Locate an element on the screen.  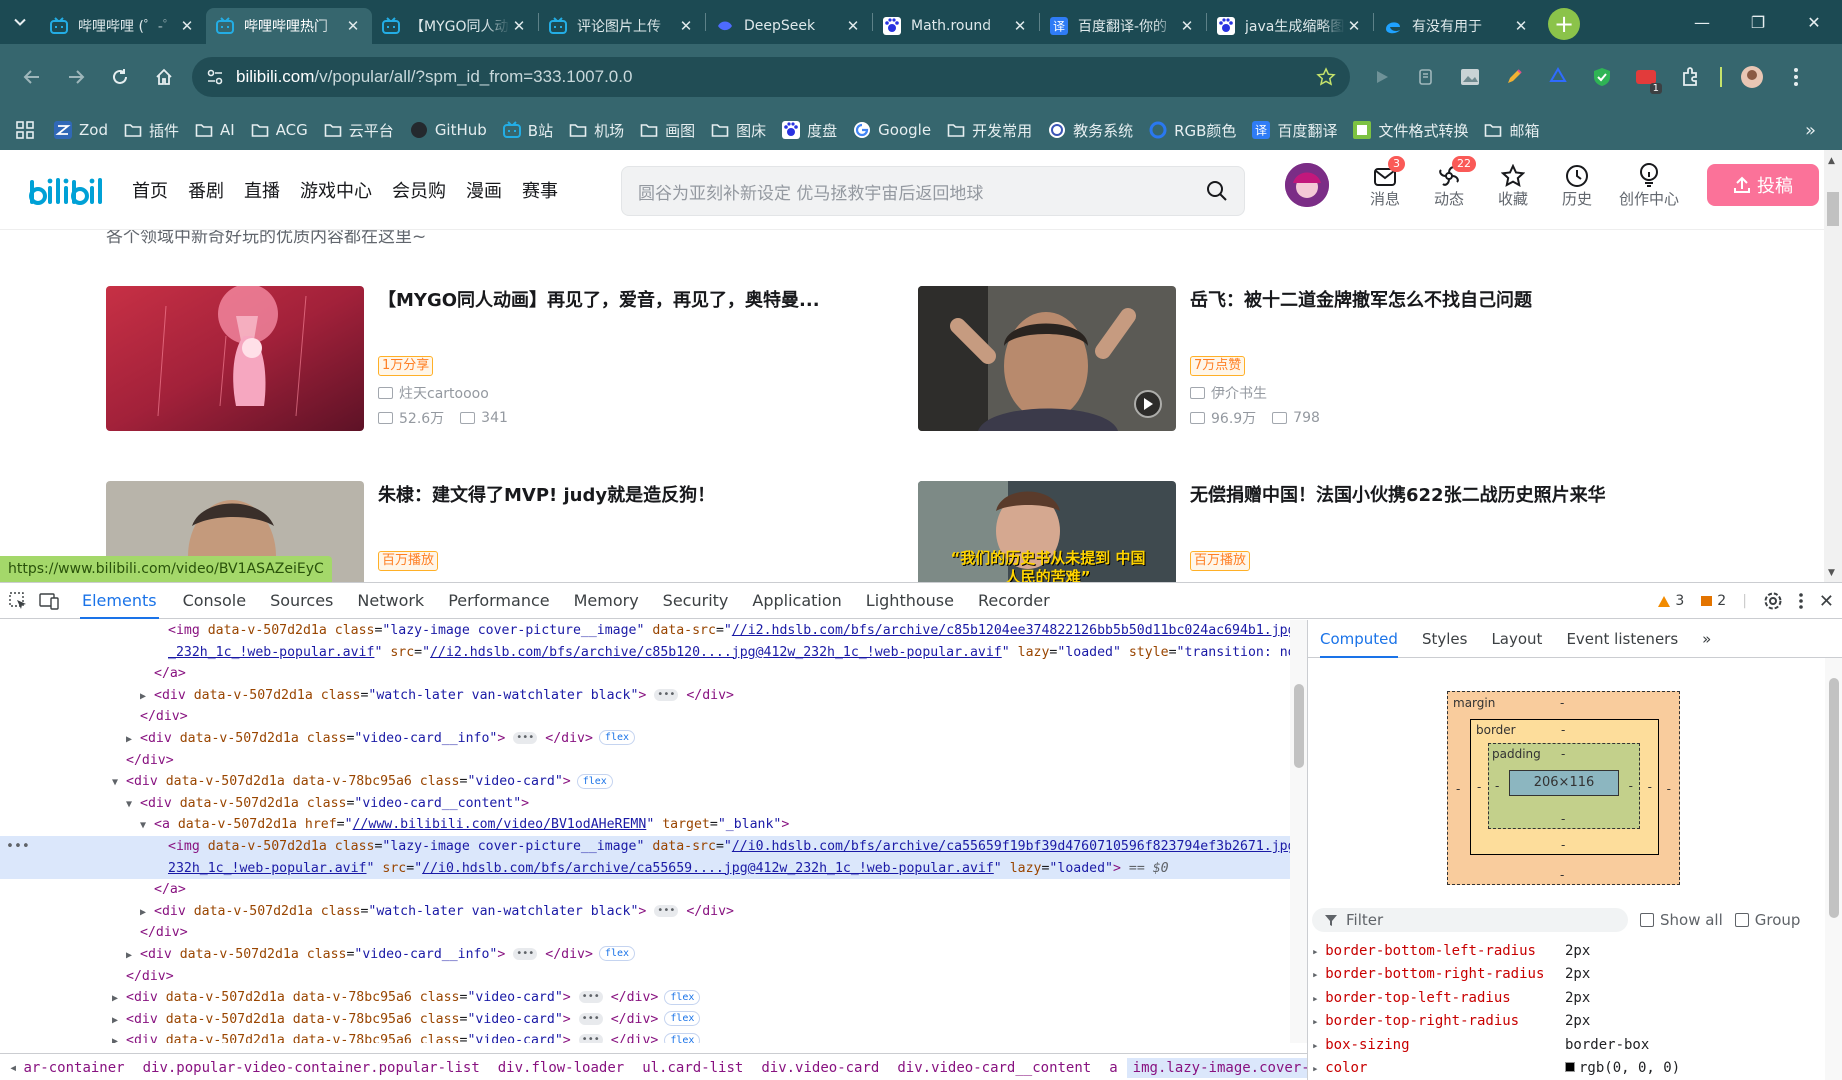
group-checkbox: Group is located at coordinates (1767, 920).